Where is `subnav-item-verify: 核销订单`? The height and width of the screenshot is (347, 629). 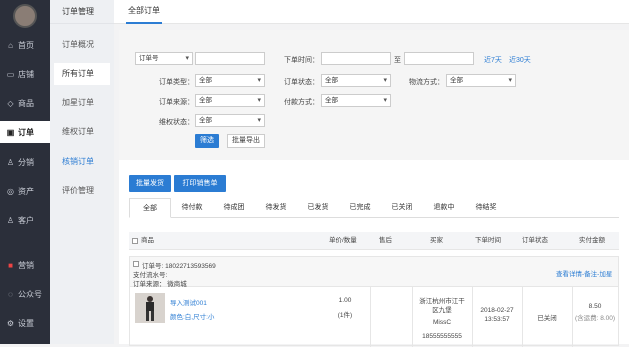 subnav-item-verify: 核销订单 is located at coordinates (82, 162).